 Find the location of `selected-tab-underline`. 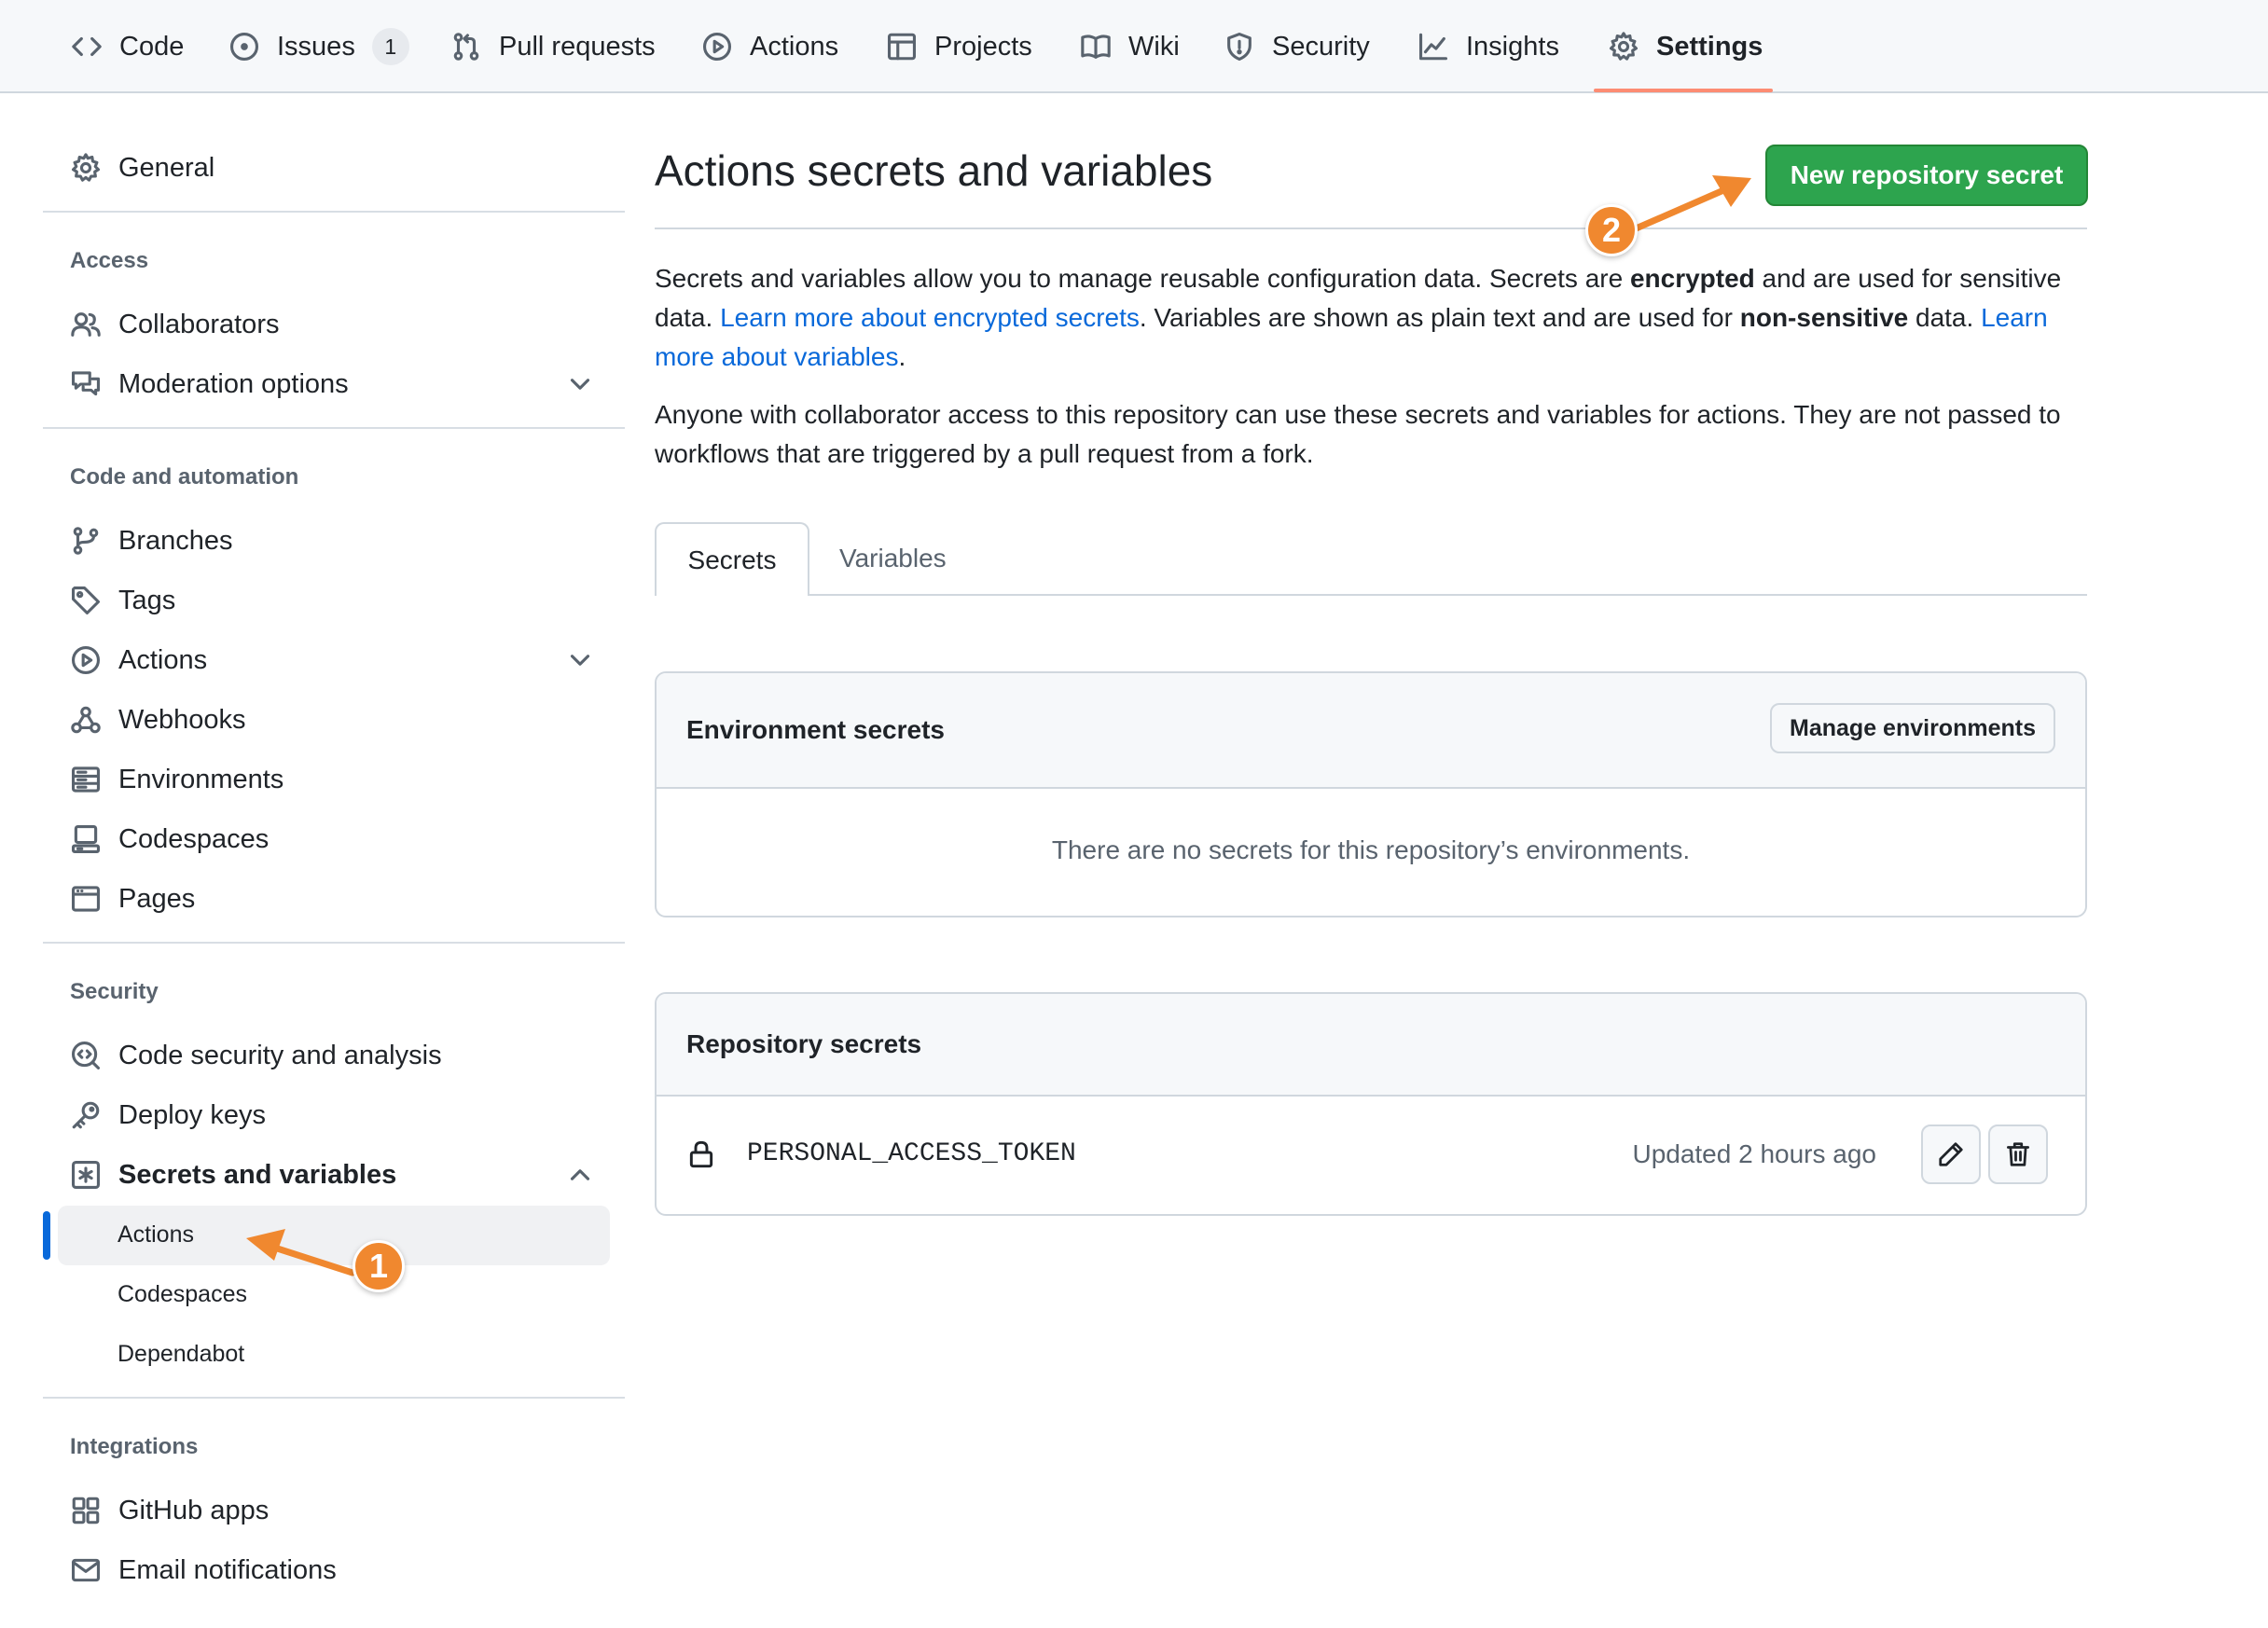

selected-tab-underline is located at coordinates (1683, 90).